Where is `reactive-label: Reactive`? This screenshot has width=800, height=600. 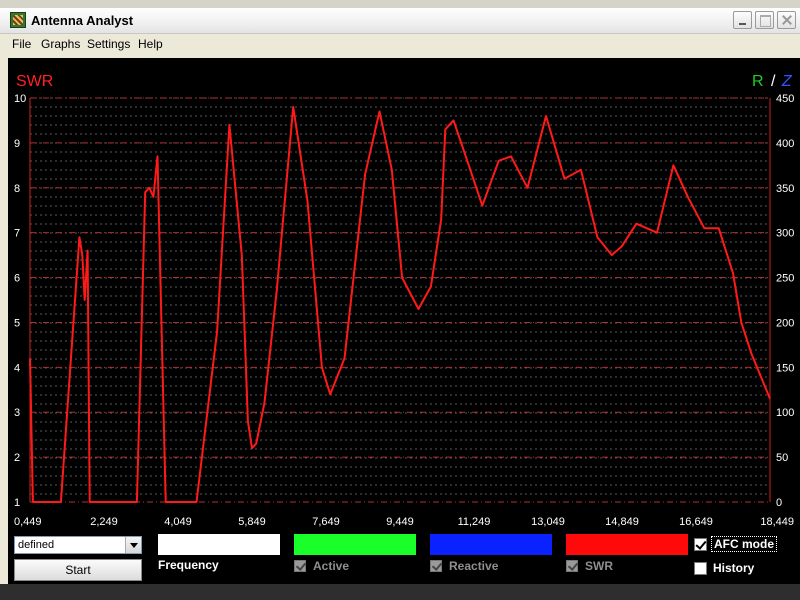 reactive-label: Reactive is located at coordinates (474, 566).